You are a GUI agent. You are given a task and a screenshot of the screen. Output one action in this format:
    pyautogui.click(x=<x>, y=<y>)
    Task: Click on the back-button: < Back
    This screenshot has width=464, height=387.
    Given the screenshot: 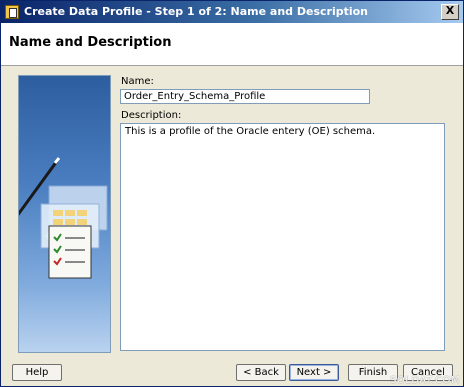 What is the action you would take?
    pyautogui.click(x=261, y=372)
    